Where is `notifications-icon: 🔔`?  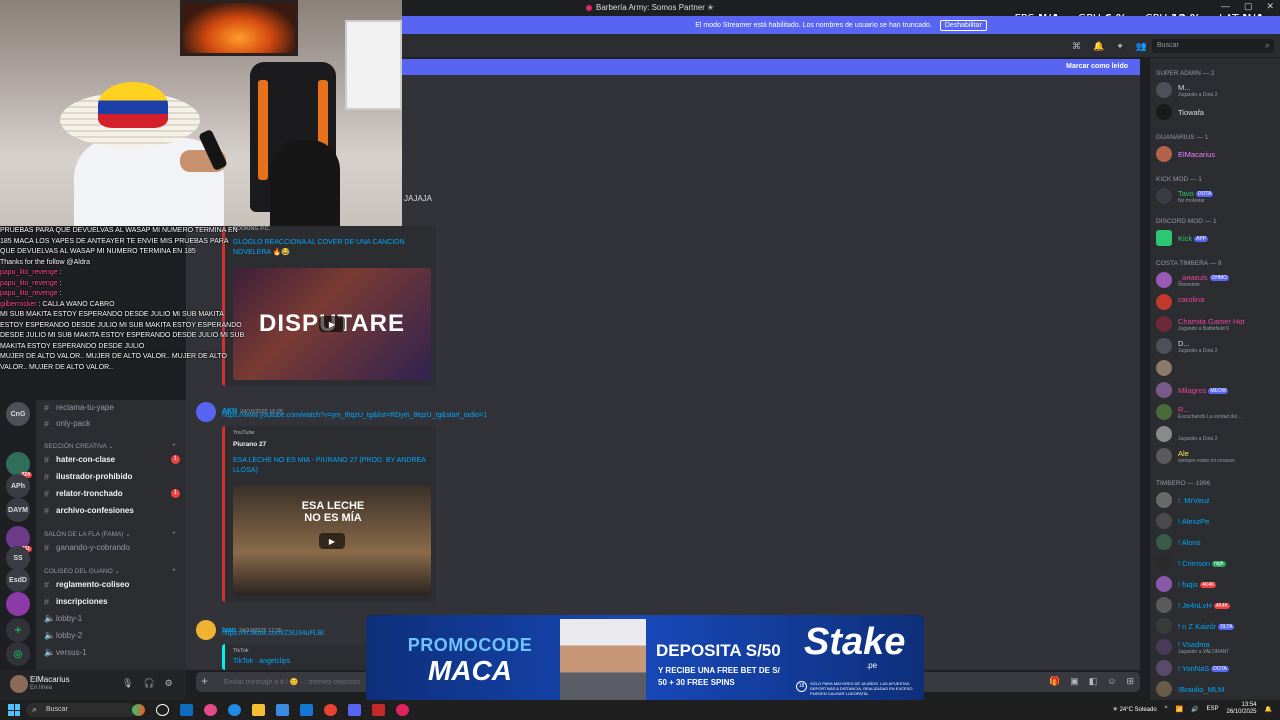
notifications-icon: 🔔 is located at coordinates (1268, 709).